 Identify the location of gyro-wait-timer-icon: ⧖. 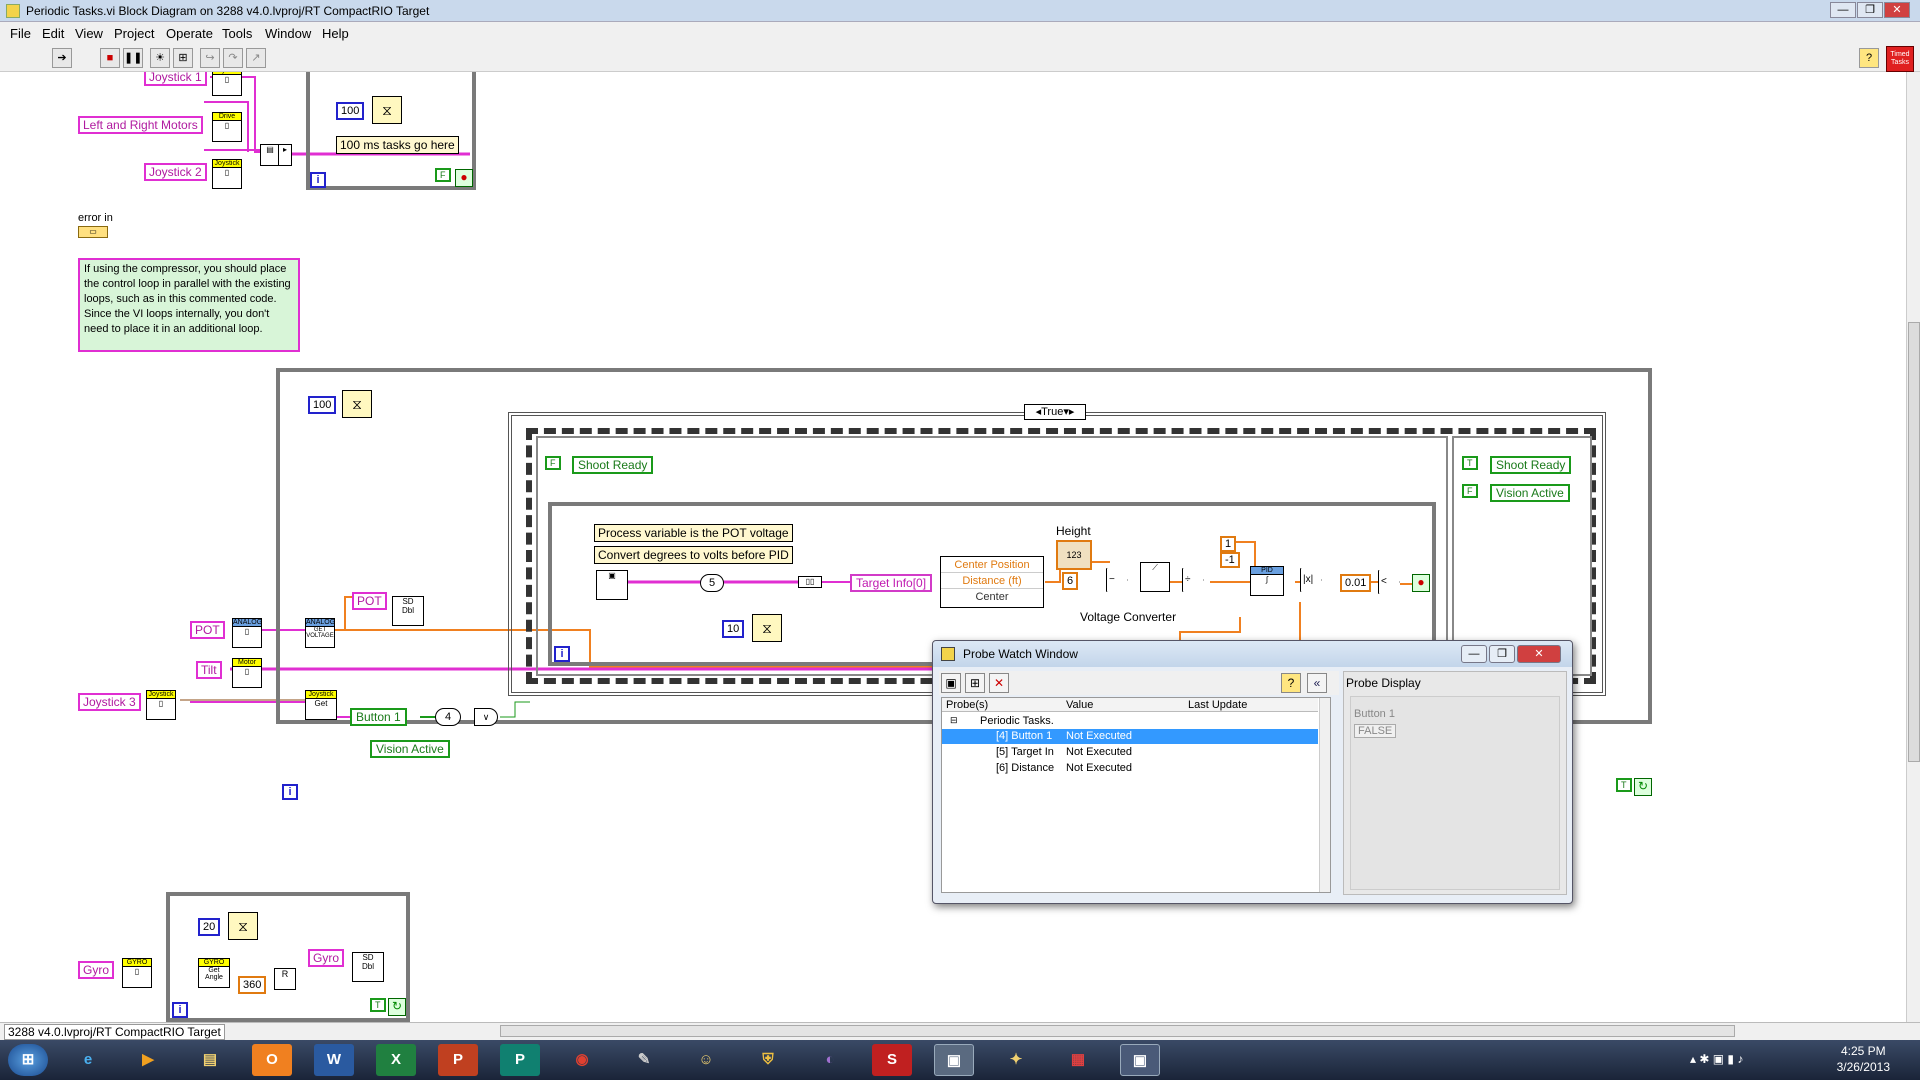
(243, 926).